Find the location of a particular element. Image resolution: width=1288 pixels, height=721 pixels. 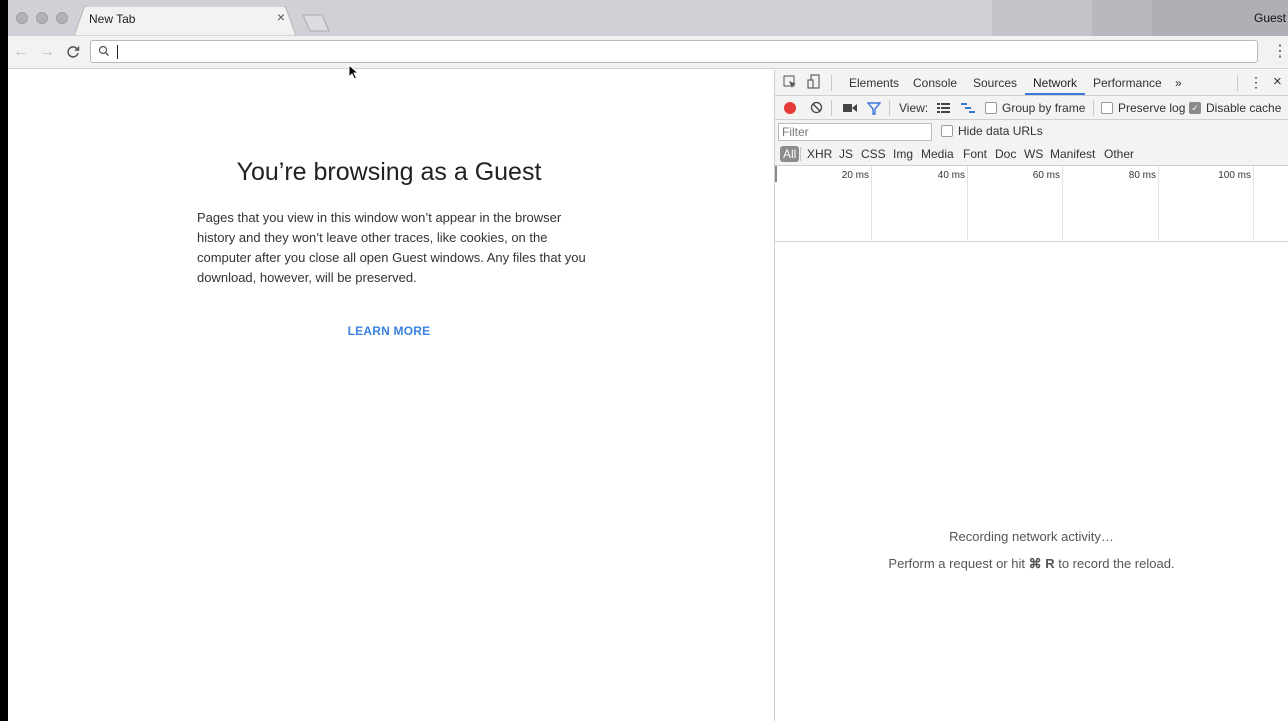

devtools-menu-icon: ⋮ is located at coordinates (1256, 82).